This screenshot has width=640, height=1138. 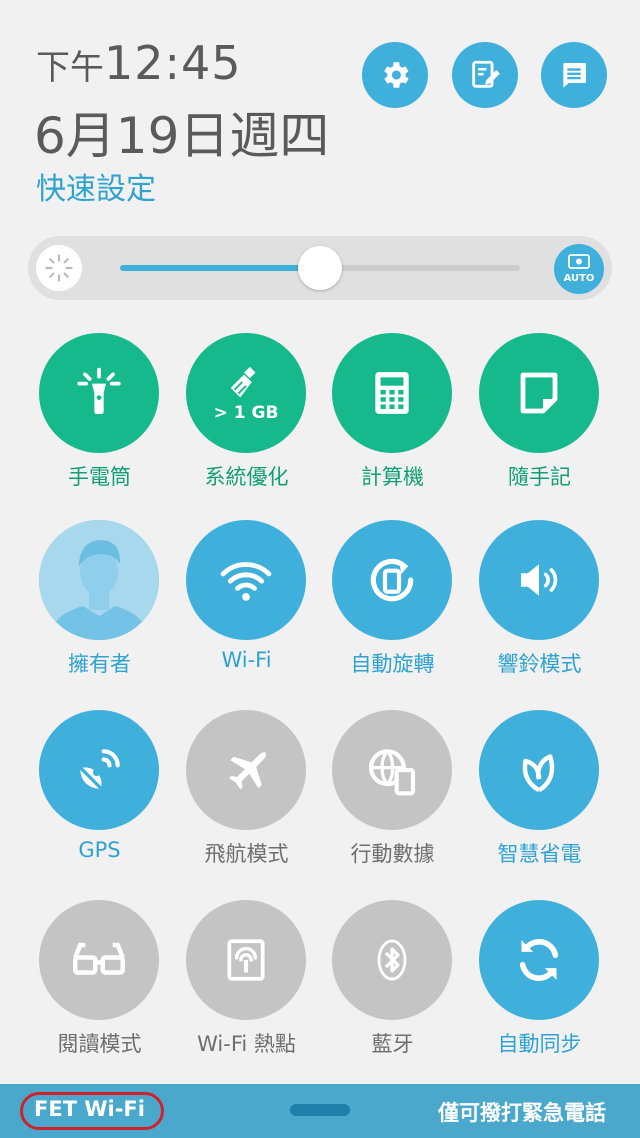 What do you see at coordinates (99, 393) in the screenshot?
I see `flashlight-icon` at bounding box center [99, 393].